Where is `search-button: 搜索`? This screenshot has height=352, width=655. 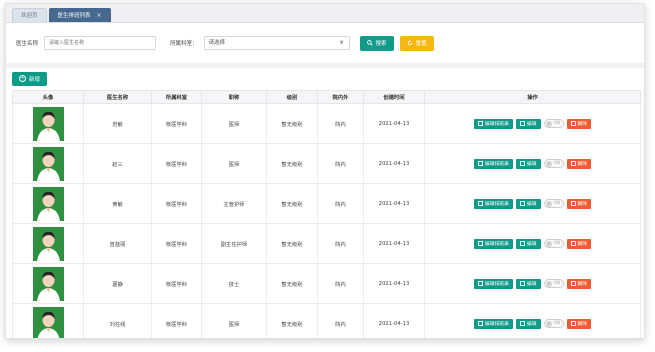 search-button: 搜索 is located at coordinates (376, 43).